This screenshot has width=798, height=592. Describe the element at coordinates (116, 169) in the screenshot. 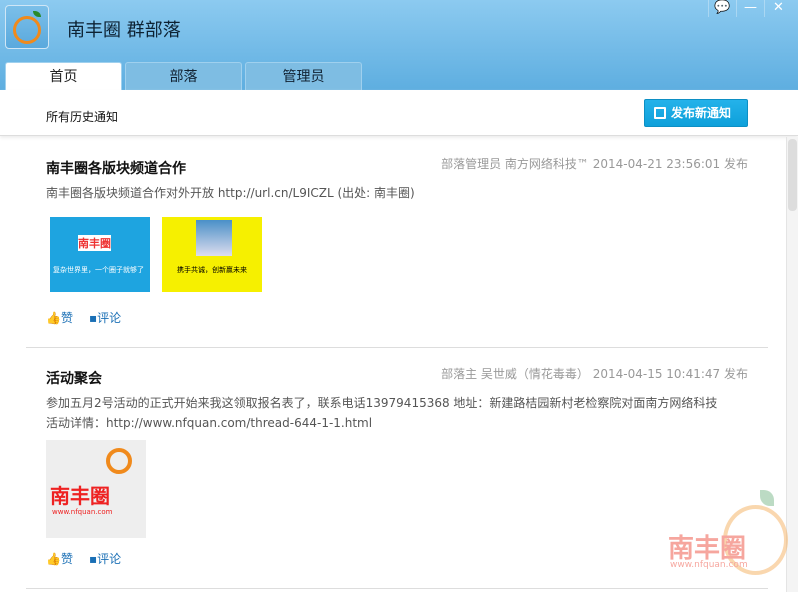

I see `post-title: 南丰圈各版块频道合作` at that location.